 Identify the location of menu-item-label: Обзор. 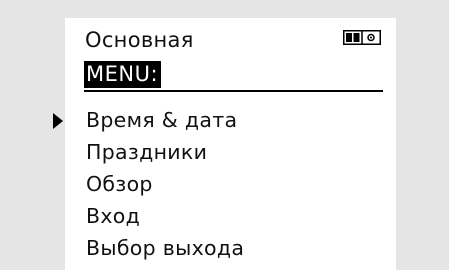
(119, 184).